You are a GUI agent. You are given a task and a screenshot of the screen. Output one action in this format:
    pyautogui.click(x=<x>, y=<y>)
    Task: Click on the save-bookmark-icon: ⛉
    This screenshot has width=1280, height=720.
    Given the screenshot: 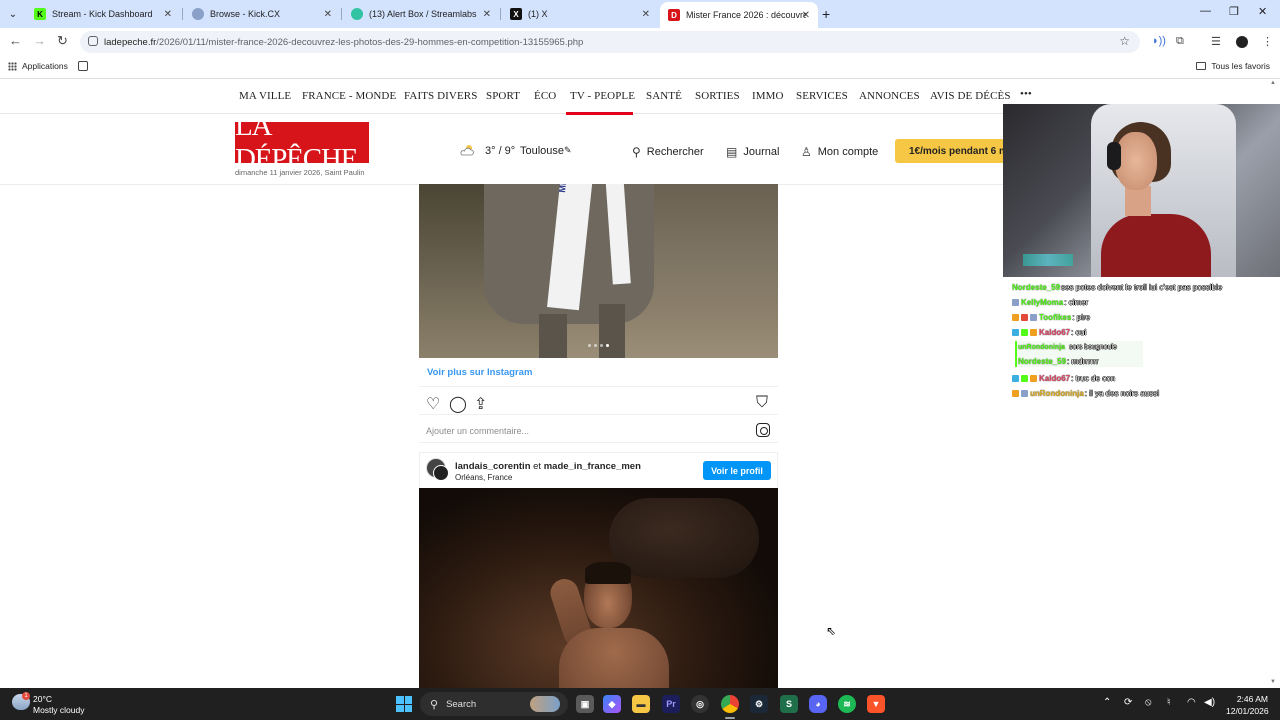 What is the action you would take?
    pyautogui.click(x=762, y=403)
    